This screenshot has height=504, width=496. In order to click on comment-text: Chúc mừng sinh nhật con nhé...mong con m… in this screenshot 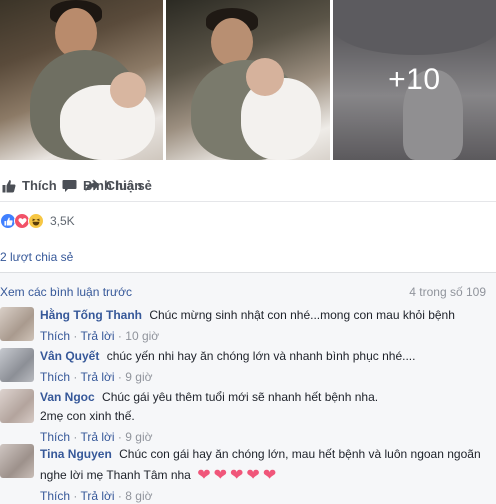, I will do `click(302, 315)`.